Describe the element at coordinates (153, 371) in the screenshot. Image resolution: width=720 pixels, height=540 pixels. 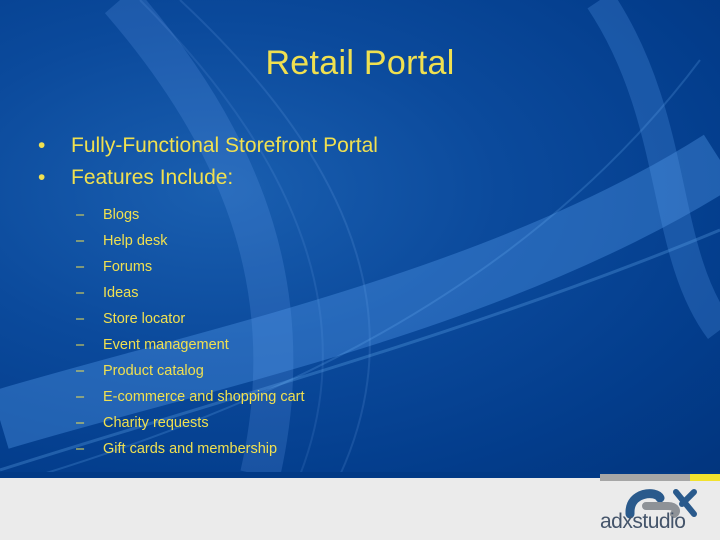
I see `feature-text: Product catalog` at that location.